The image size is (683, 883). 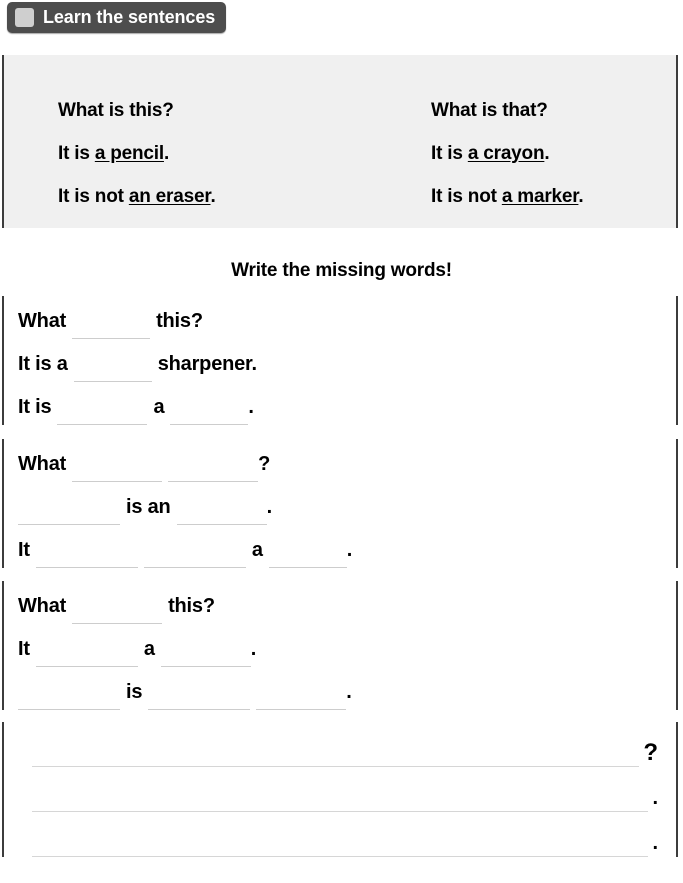 I want to click on exercise-word: sharpener., so click(x=207, y=364).